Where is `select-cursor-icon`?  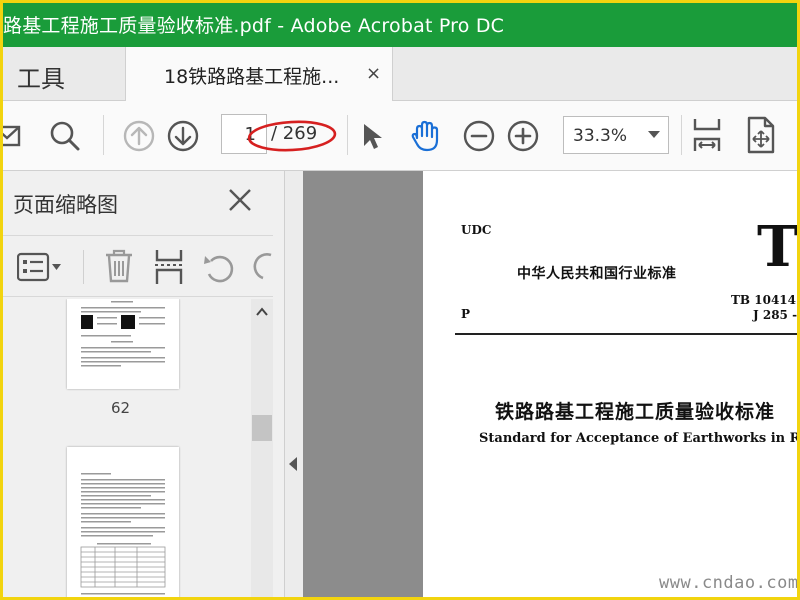 select-cursor-icon is located at coordinates (373, 136).